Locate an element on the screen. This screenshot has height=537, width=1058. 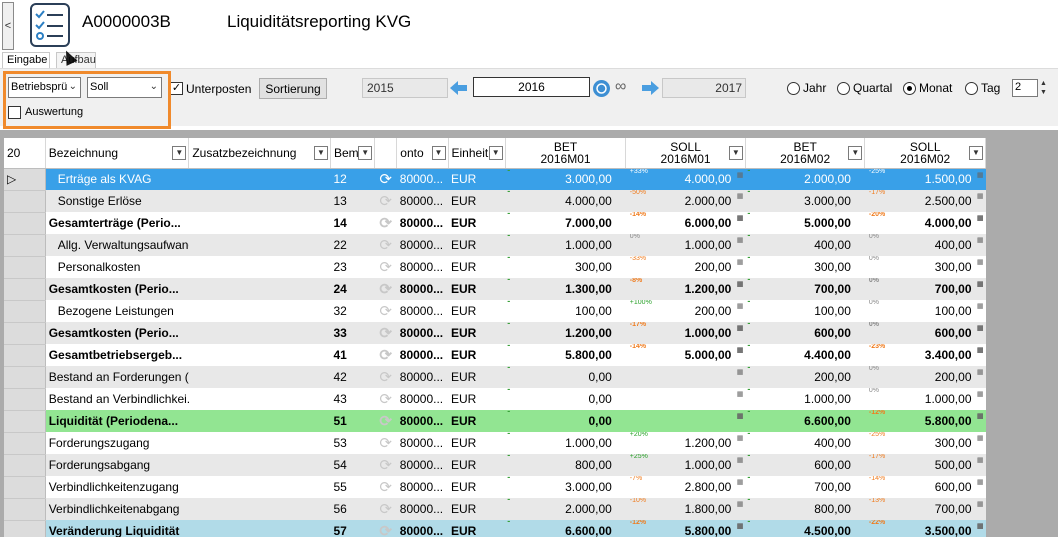
cell-bem: 41 is located at coordinates (352, 355).